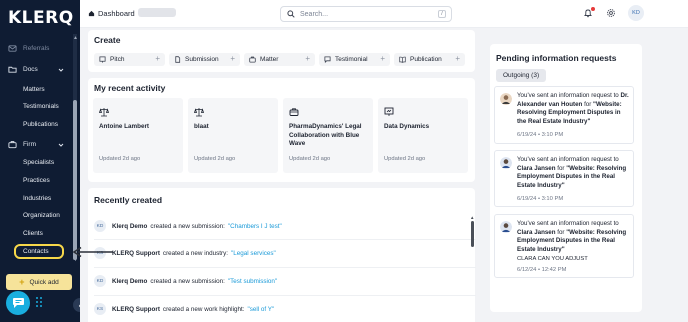 The height and width of the screenshot is (322, 688). What do you see at coordinates (33, 233) in the screenshot?
I see `sidebar-item-clients: Clients` at bounding box center [33, 233].